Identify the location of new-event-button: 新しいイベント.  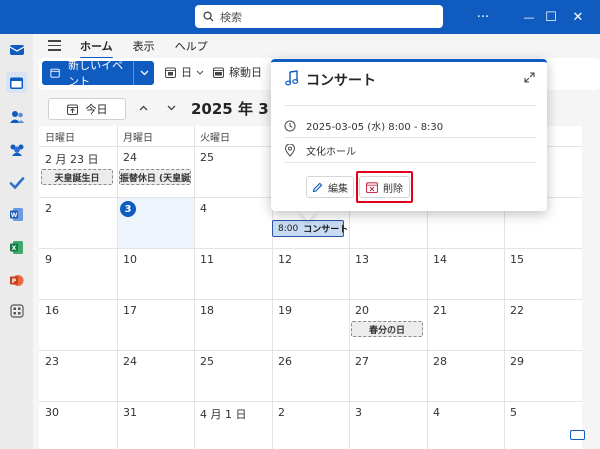
(98, 73).